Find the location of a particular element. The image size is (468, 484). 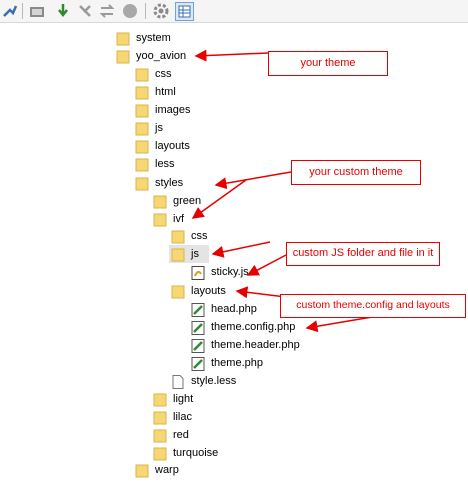

callout-custom-js: custom JS folder and file in it is located at coordinates (363, 254).